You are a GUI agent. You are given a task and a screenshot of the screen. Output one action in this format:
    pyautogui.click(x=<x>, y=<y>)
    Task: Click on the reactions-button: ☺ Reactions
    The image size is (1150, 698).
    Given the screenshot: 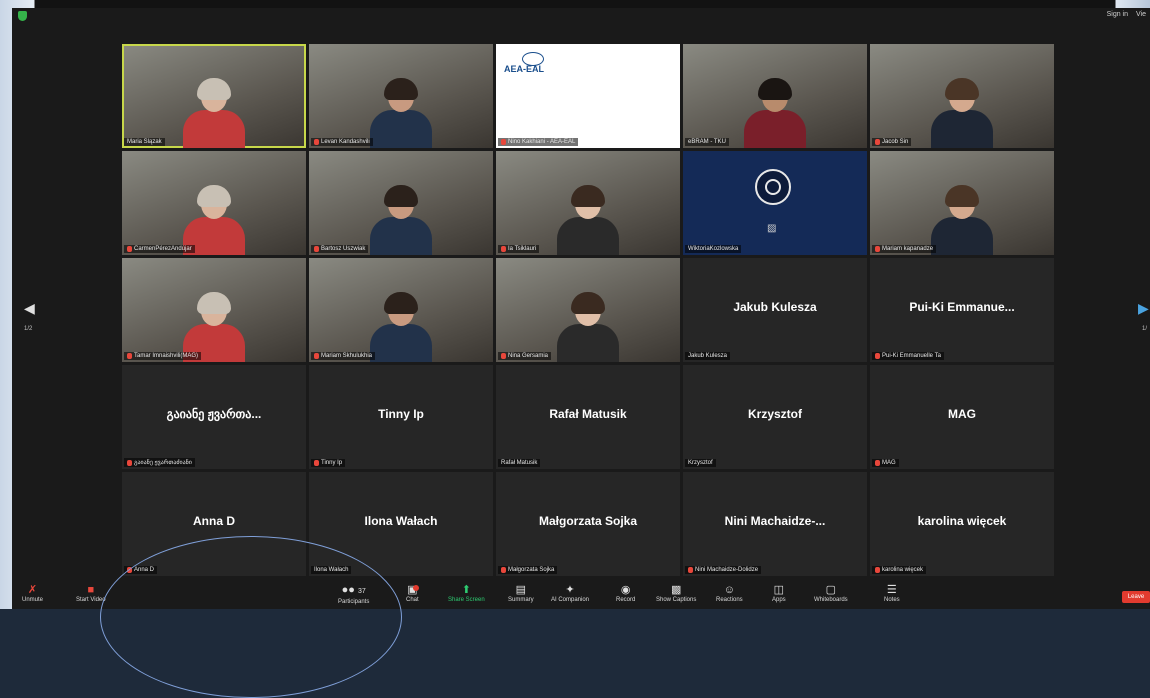 What is the action you would take?
    pyautogui.click(x=729, y=593)
    